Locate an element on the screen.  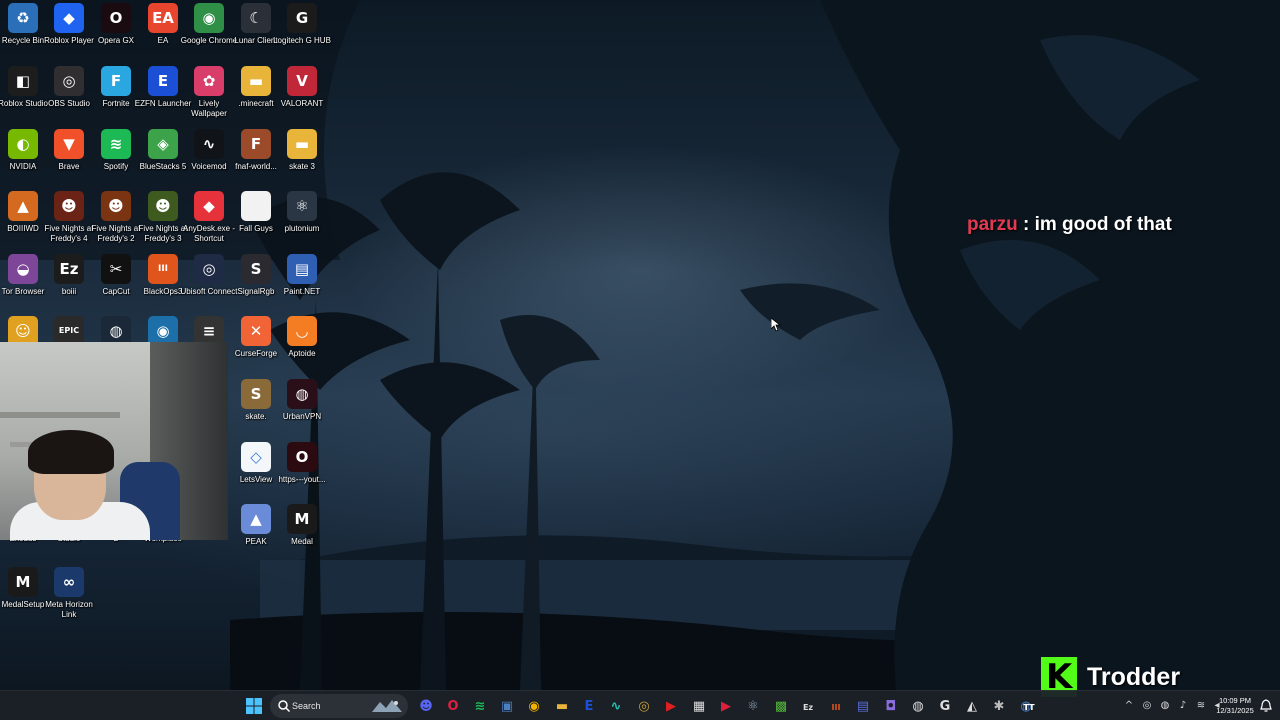
desktop-icon-voicemod: ∿ Voicemod is located at coordinates (209, 150).